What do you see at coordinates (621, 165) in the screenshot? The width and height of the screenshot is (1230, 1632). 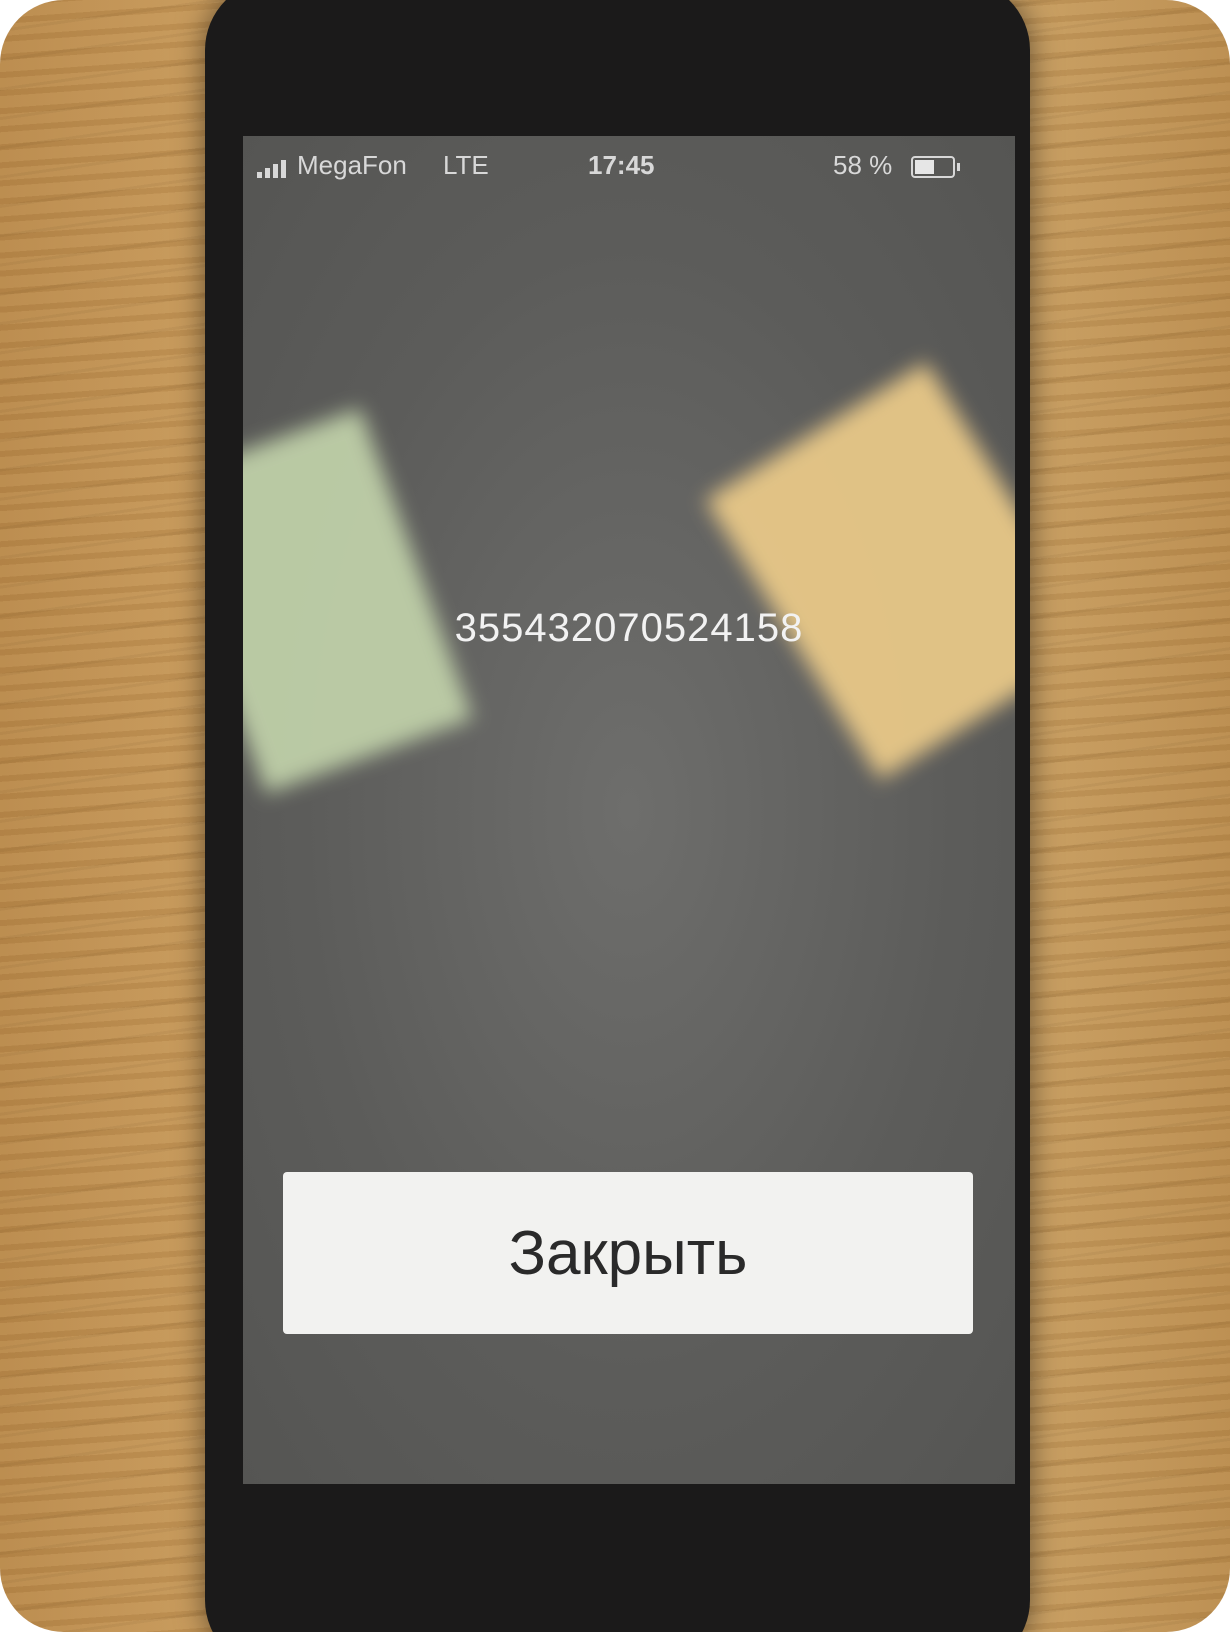 I see `status-time: 17:45` at bounding box center [621, 165].